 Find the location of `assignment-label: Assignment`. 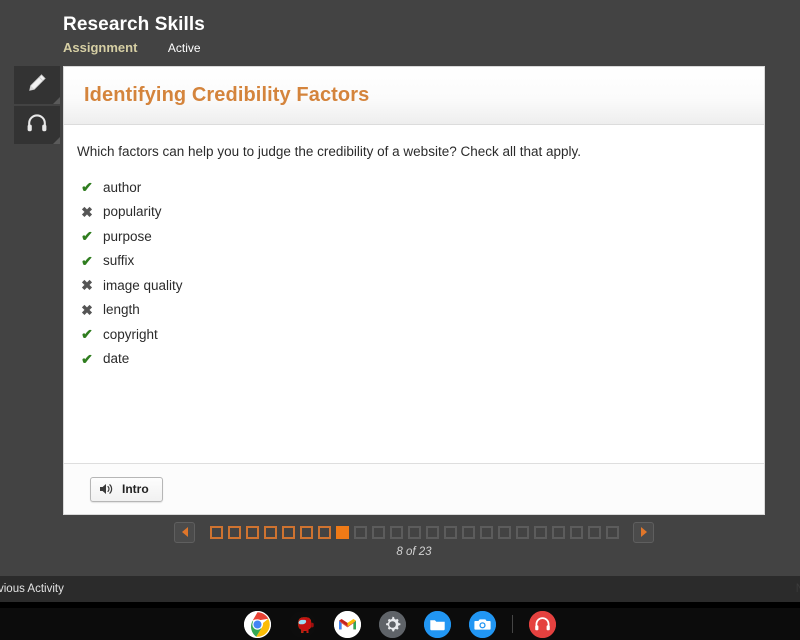

assignment-label: Assignment is located at coordinates (100, 47).